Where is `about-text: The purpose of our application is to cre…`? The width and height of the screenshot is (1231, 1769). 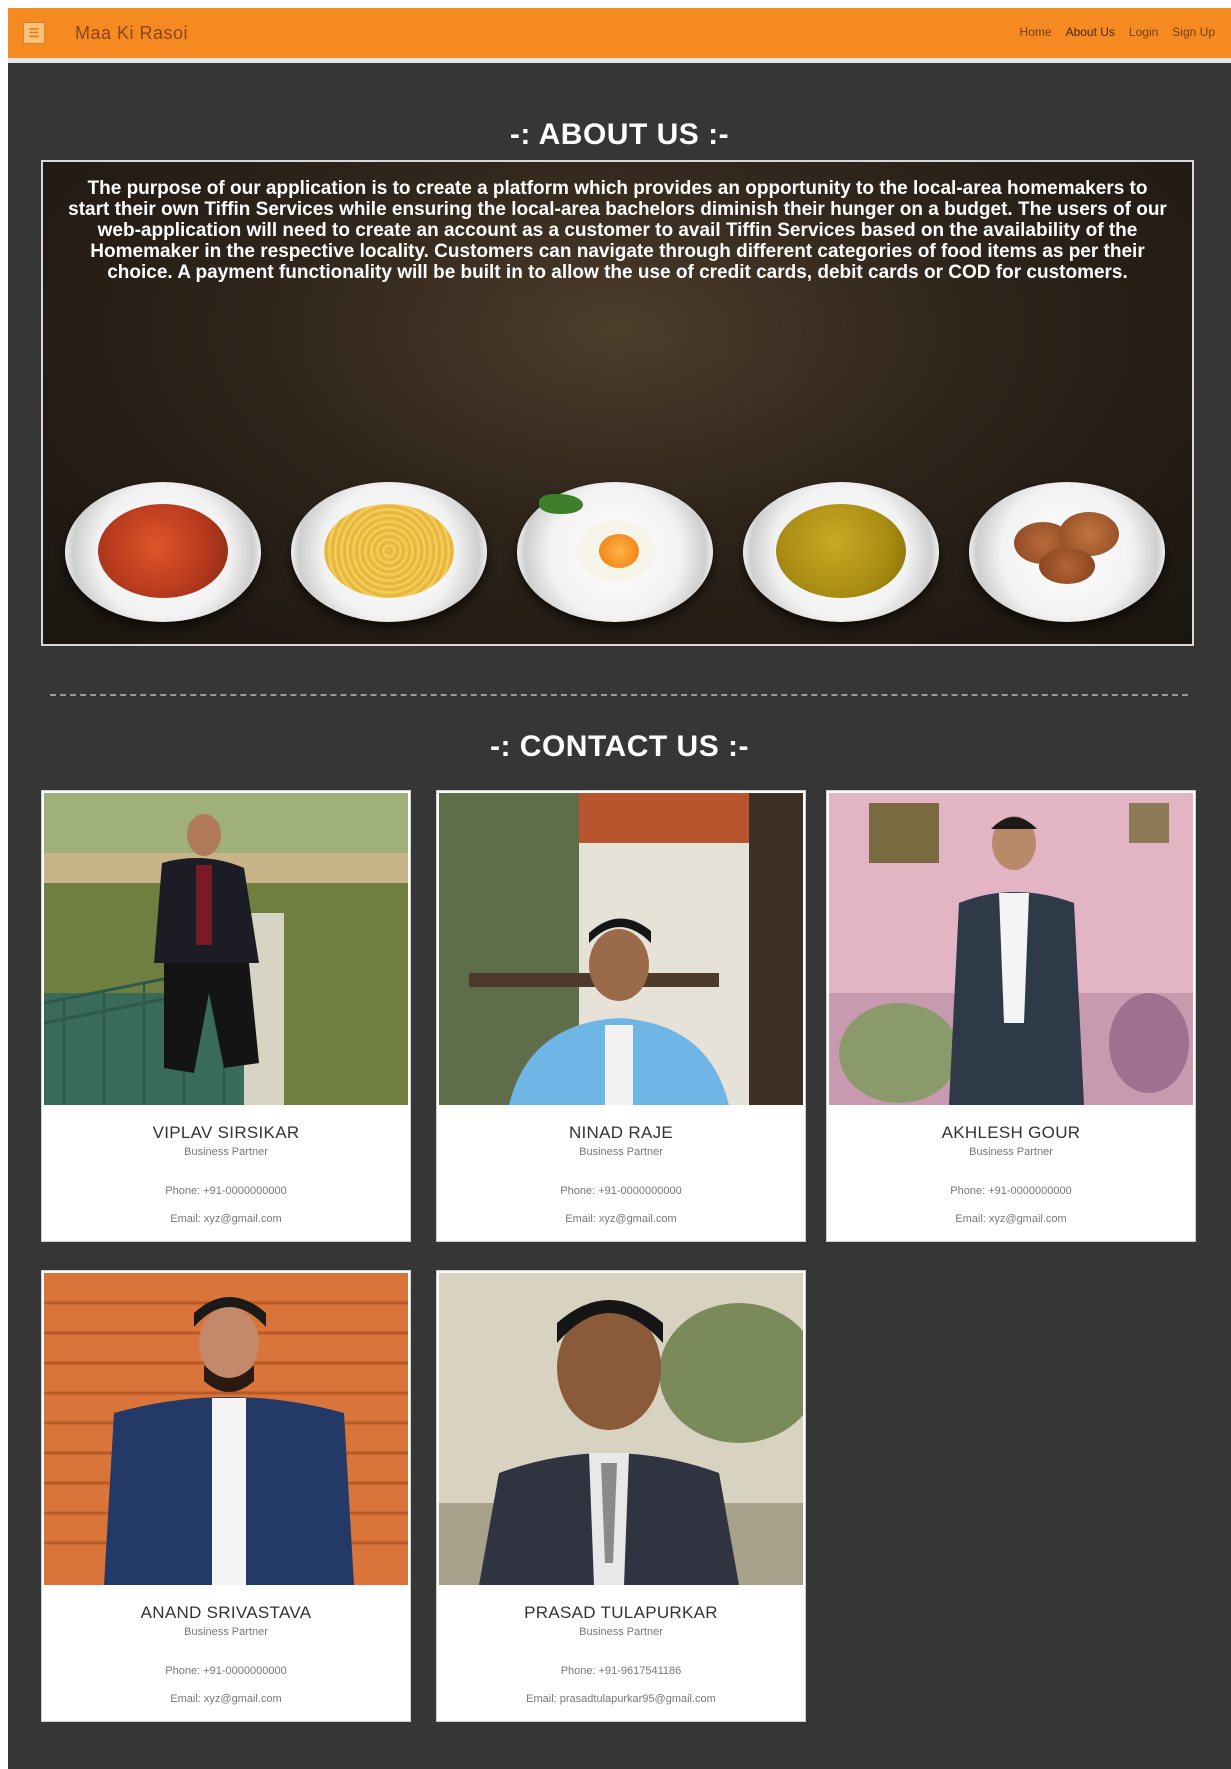
about-text: The purpose of our application is to cre… is located at coordinates (617, 230).